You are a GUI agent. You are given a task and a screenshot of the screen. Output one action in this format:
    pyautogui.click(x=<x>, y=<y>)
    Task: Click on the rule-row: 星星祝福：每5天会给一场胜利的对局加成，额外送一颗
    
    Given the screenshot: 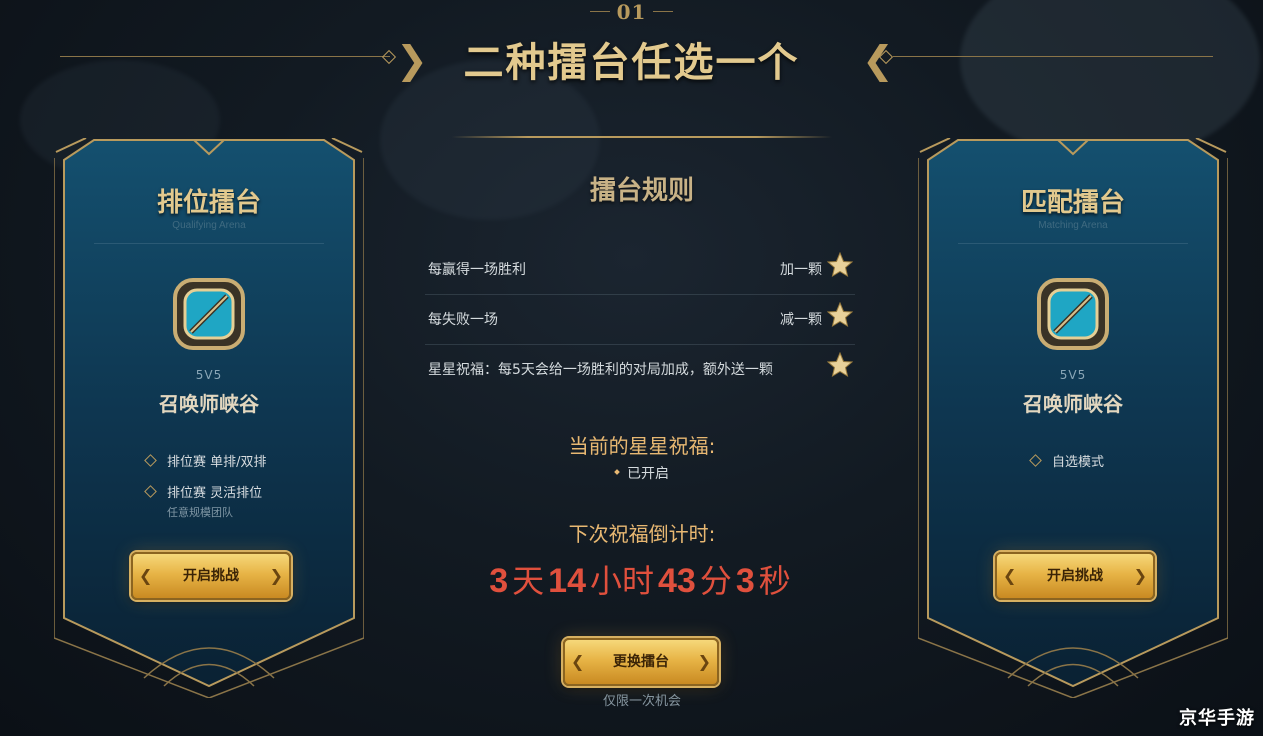 What is the action you would take?
    pyautogui.click(x=640, y=369)
    